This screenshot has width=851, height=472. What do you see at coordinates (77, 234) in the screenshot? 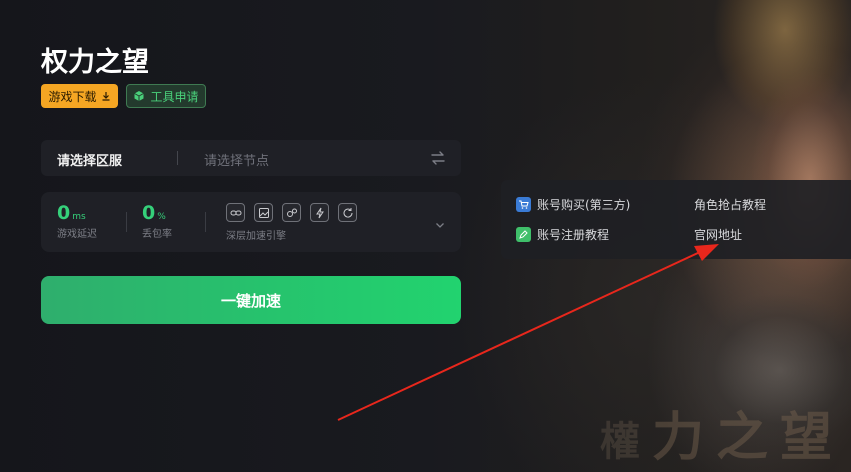
I see `latency-label: 游戏延迟` at bounding box center [77, 234].